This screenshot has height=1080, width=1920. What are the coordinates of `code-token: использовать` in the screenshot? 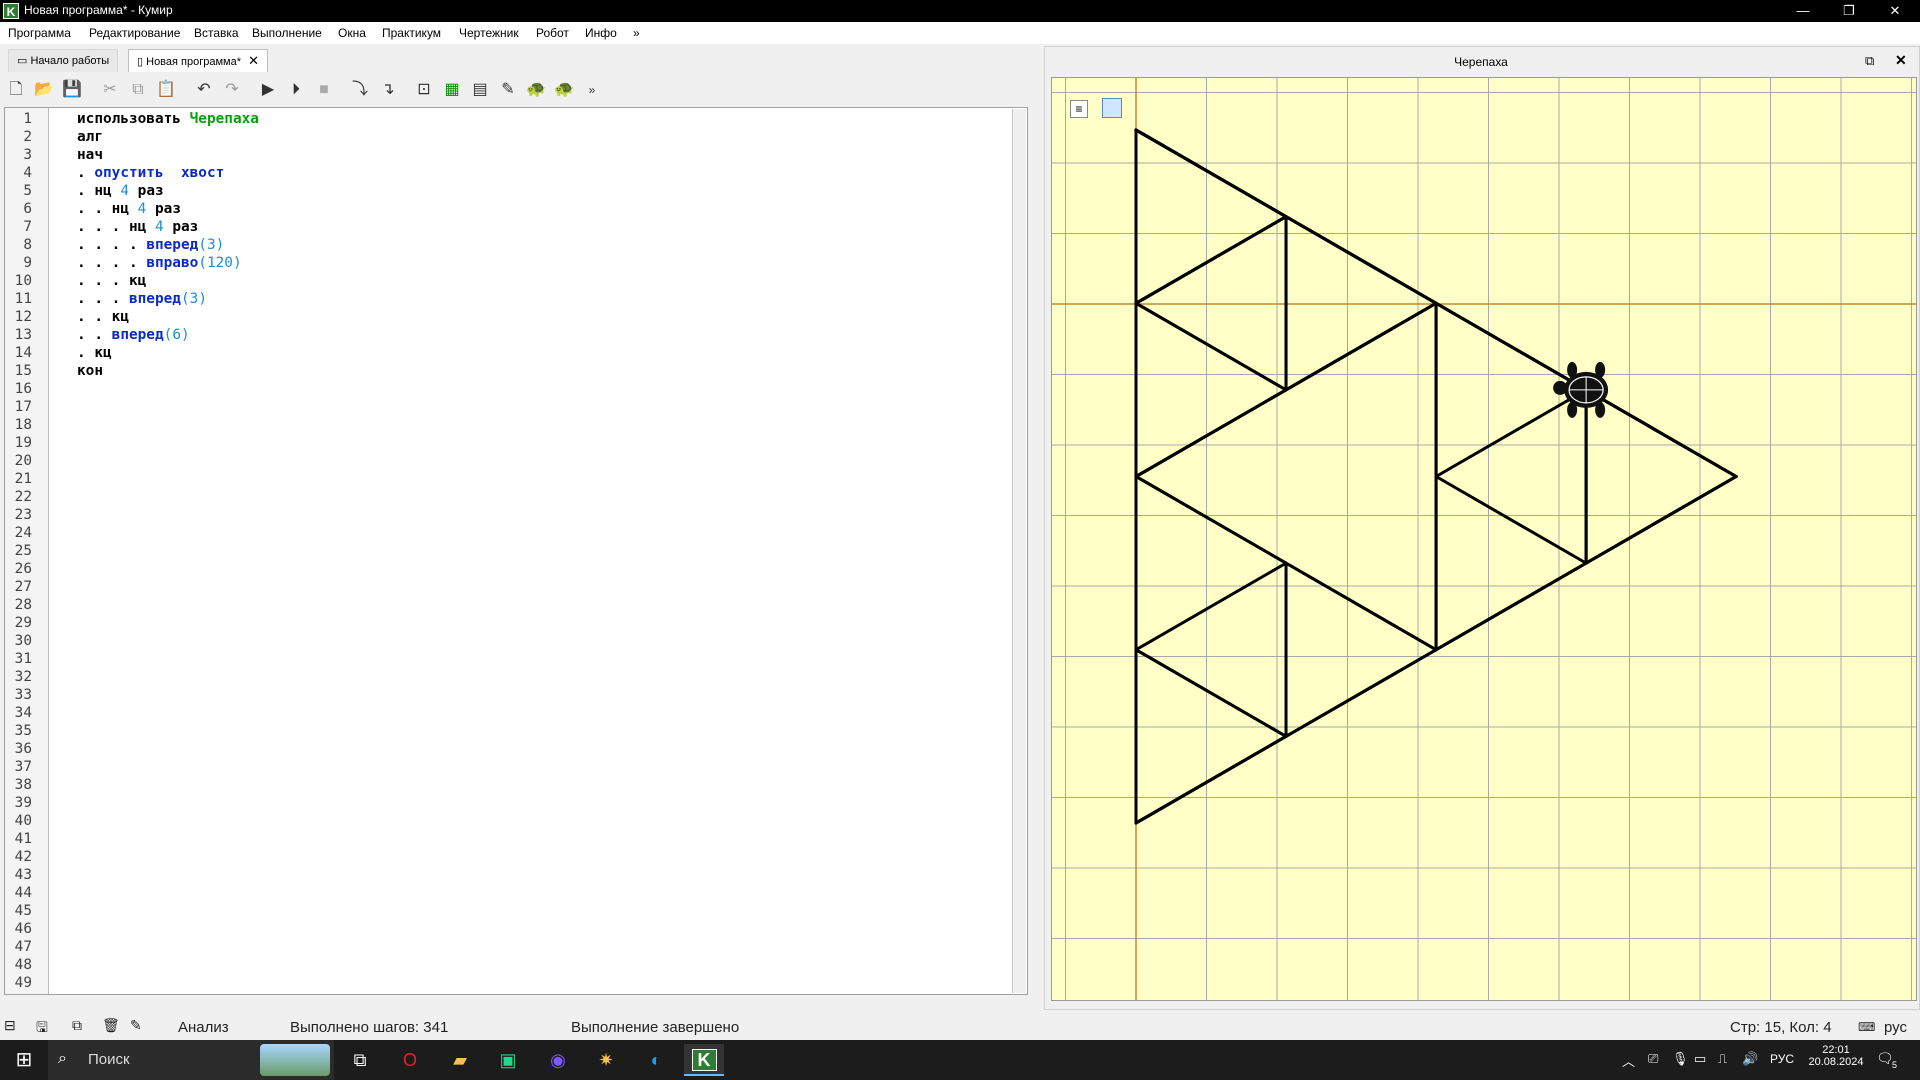 It's located at (133, 119).